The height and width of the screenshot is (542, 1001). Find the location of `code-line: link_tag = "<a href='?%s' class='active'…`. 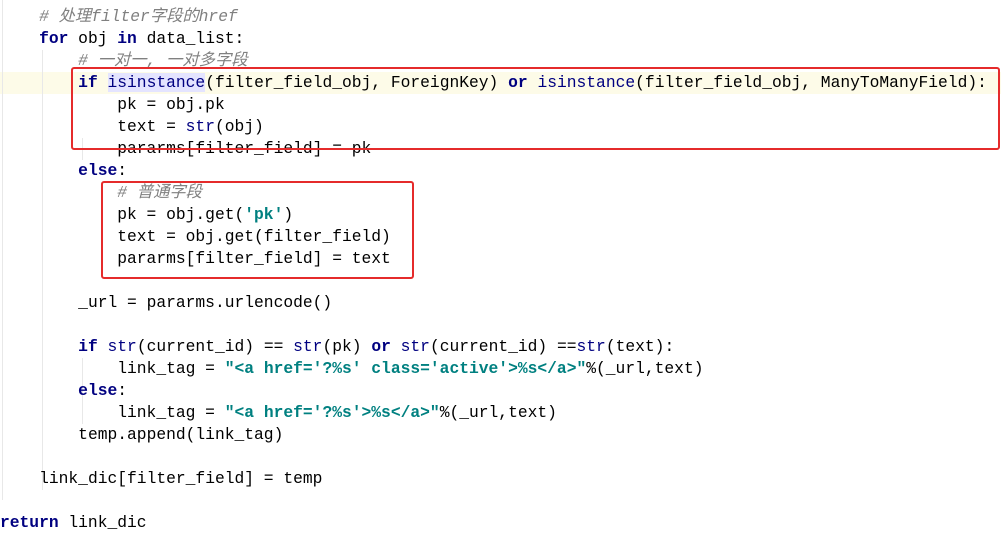

code-line: link_tag = "<a href='?%s' class='active'… is located at coordinates (352, 369).